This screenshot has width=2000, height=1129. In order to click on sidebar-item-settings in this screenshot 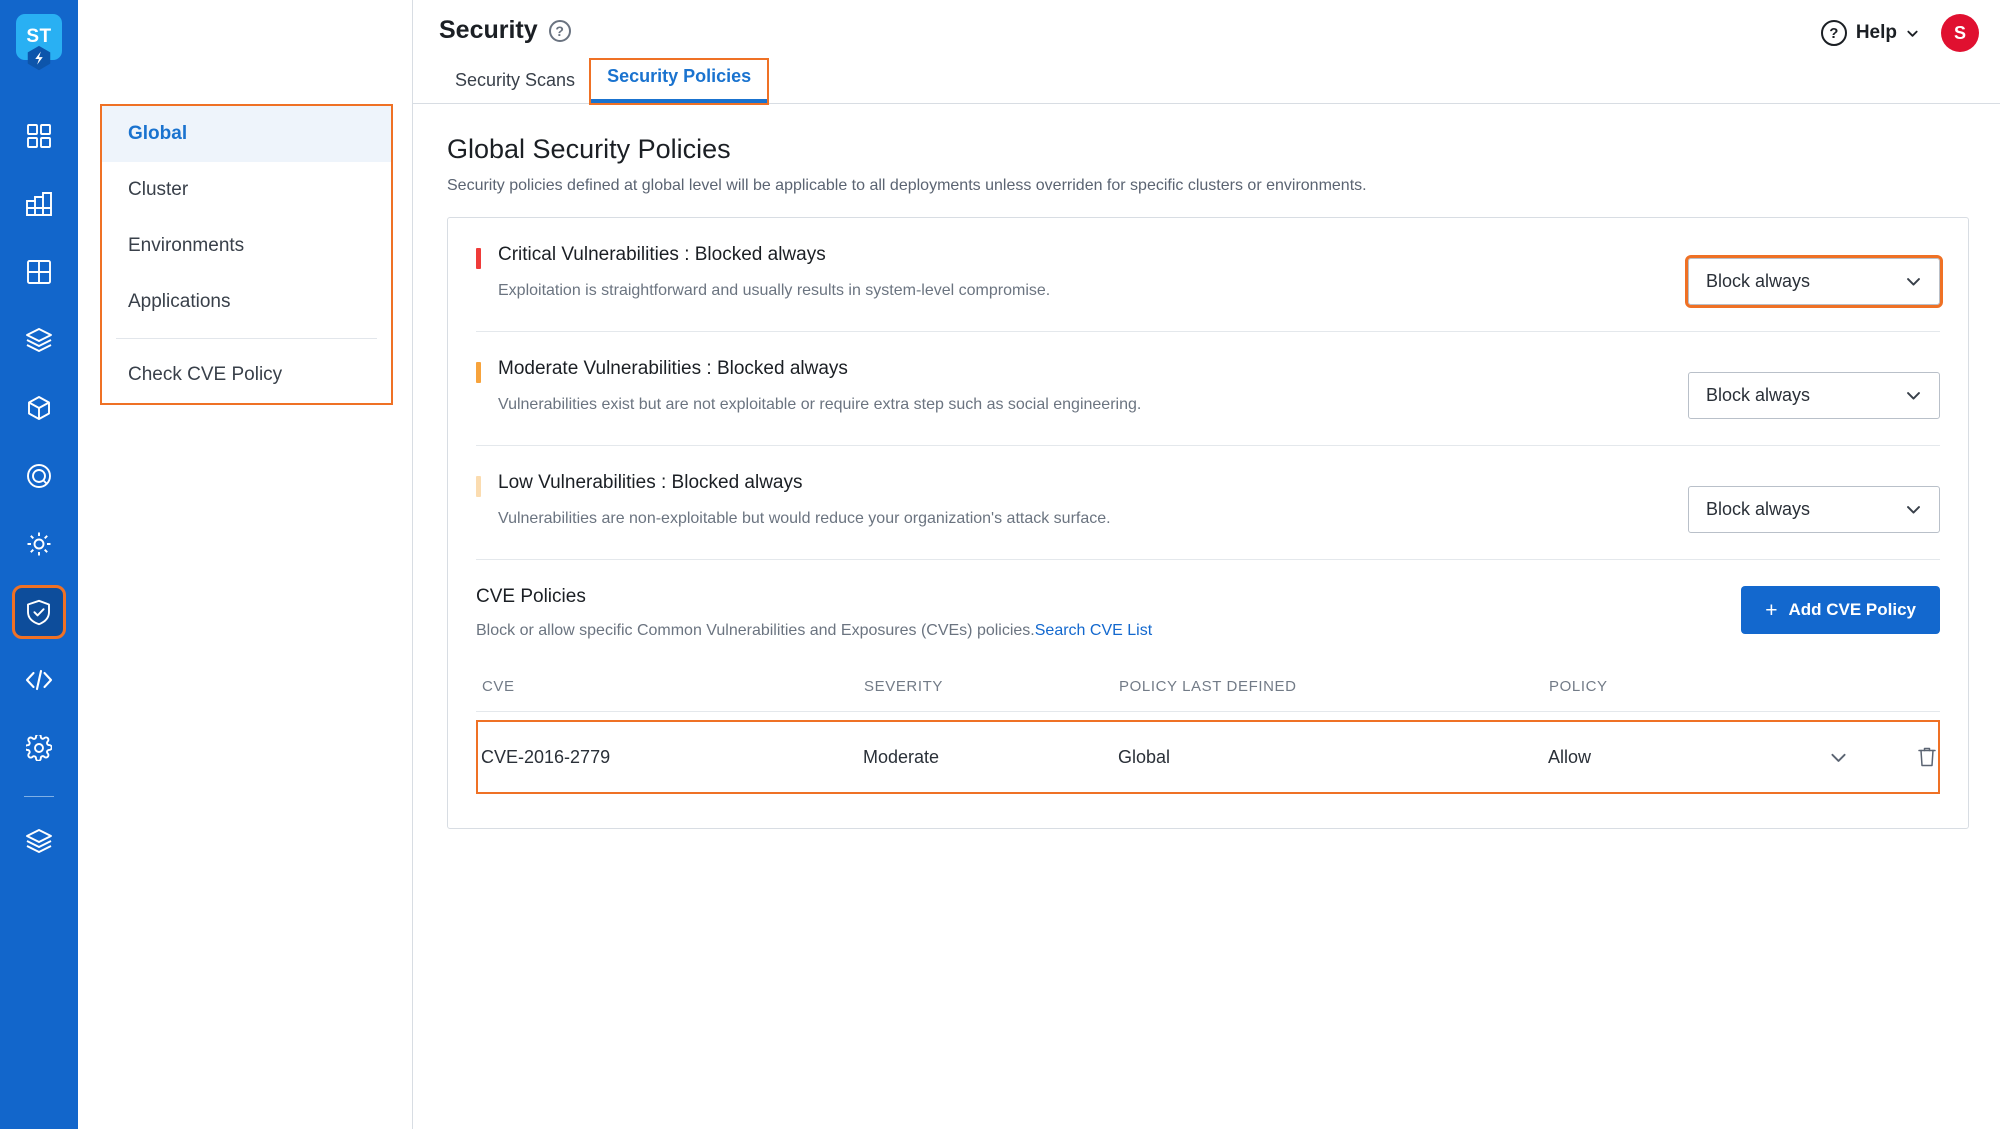, I will do `click(39, 748)`.